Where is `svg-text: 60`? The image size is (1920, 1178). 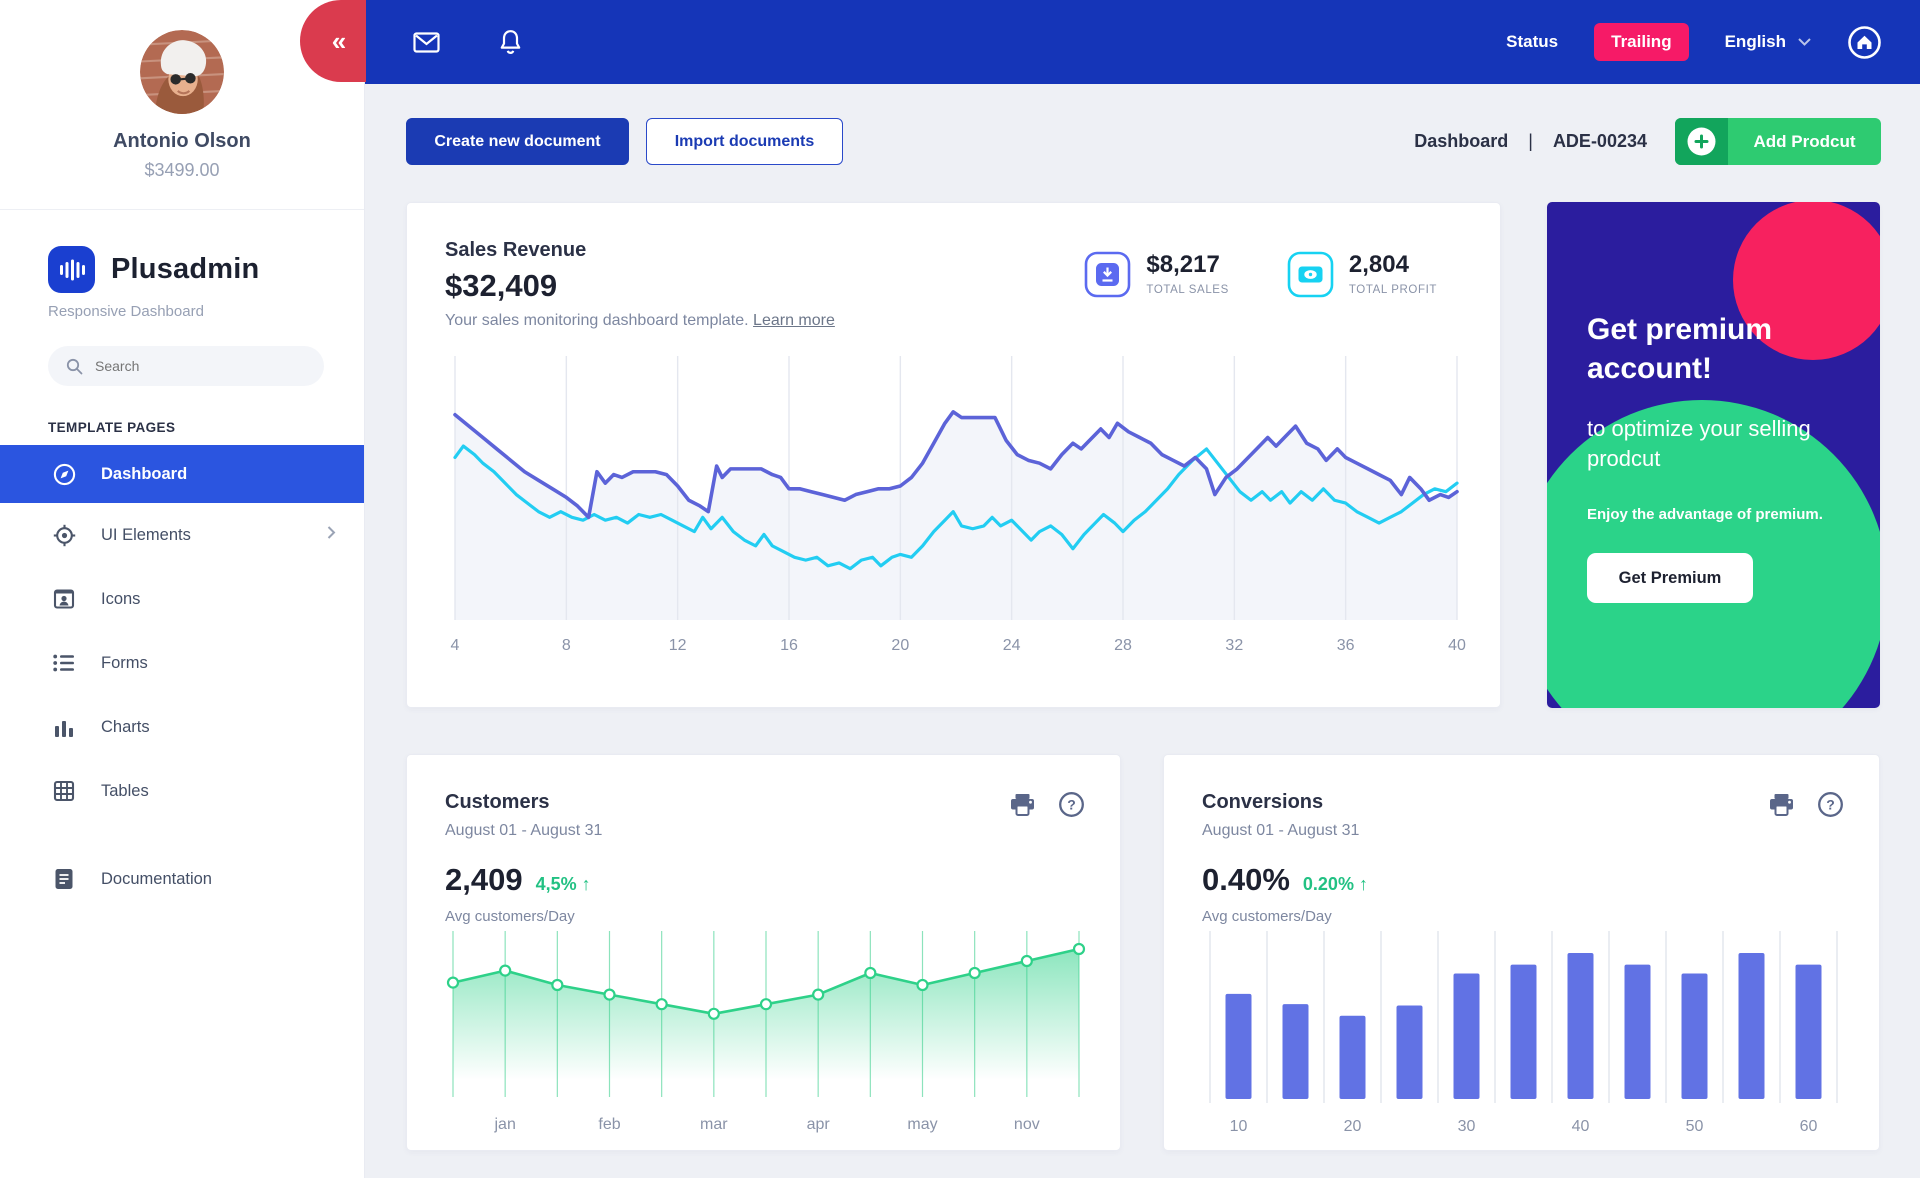 svg-text: 60 is located at coordinates (1809, 1126).